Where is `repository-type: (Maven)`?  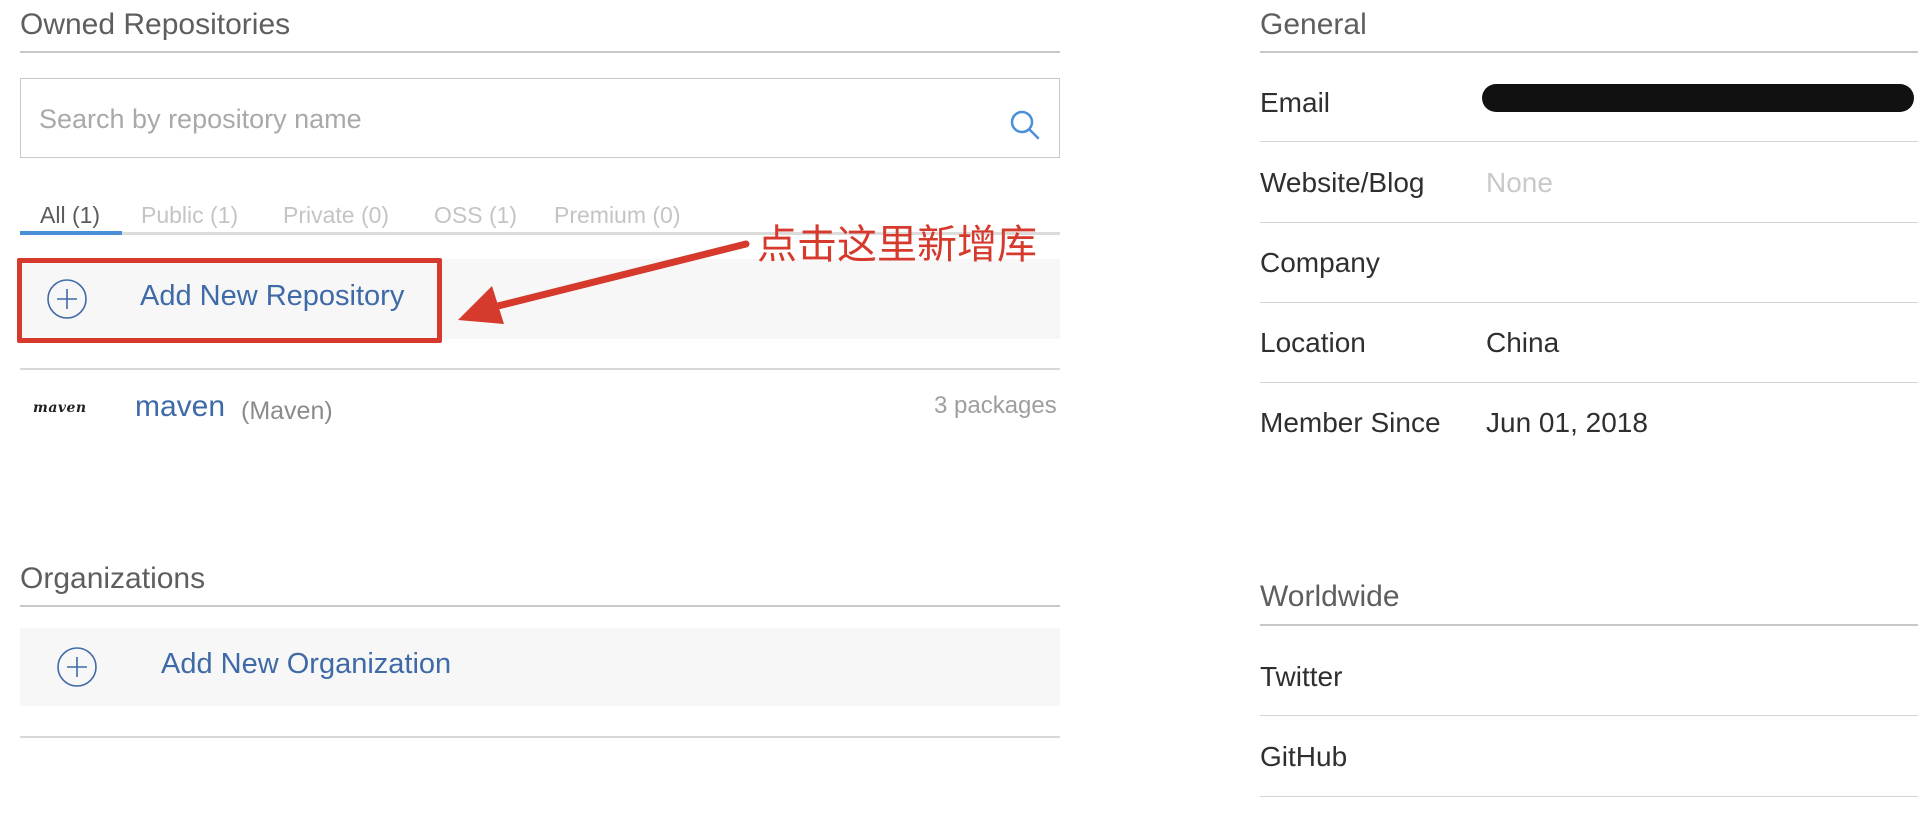
repository-type: (Maven) is located at coordinates (287, 411).